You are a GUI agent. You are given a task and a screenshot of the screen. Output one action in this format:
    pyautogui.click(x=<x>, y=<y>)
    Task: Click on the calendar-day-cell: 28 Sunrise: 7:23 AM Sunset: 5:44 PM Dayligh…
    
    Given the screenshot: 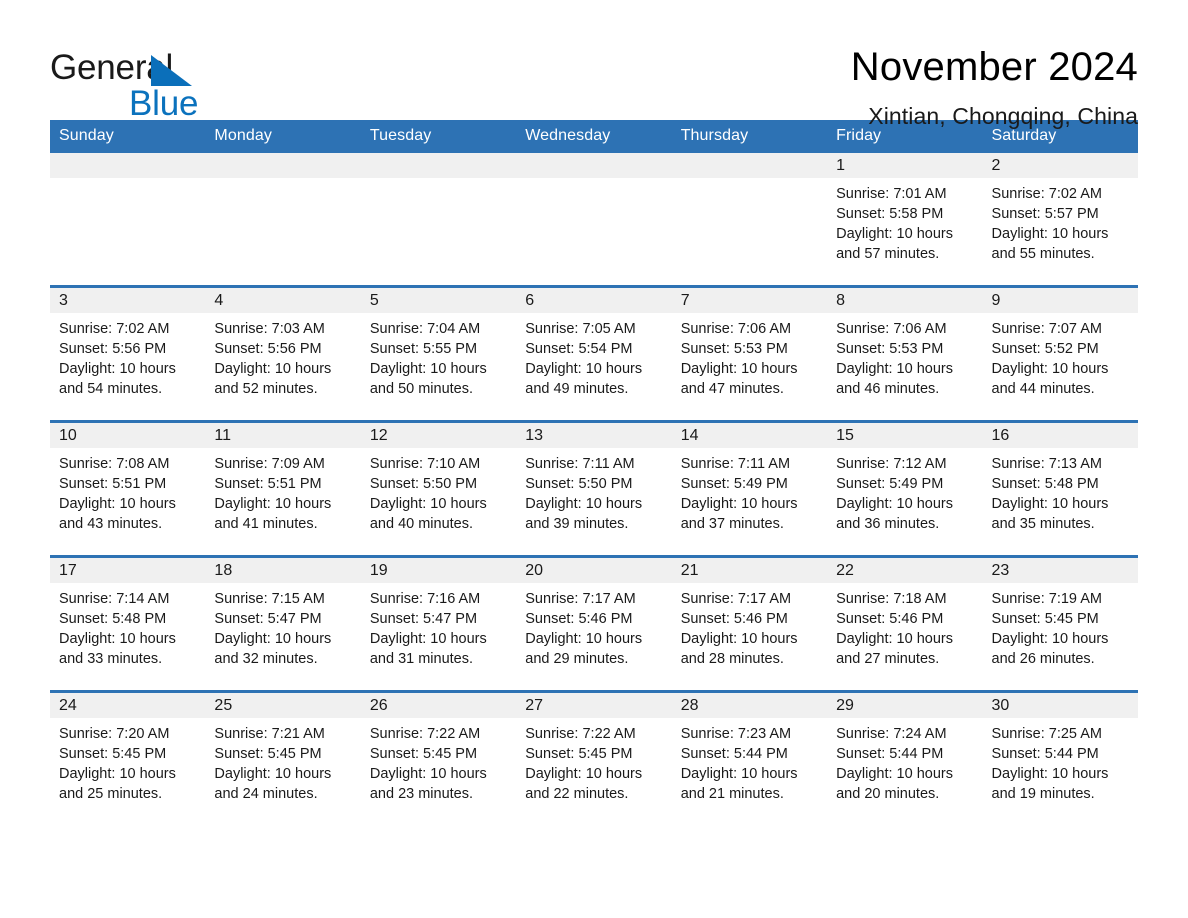 What is the action you would take?
    pyautogui.click(x=749, y=757)
    